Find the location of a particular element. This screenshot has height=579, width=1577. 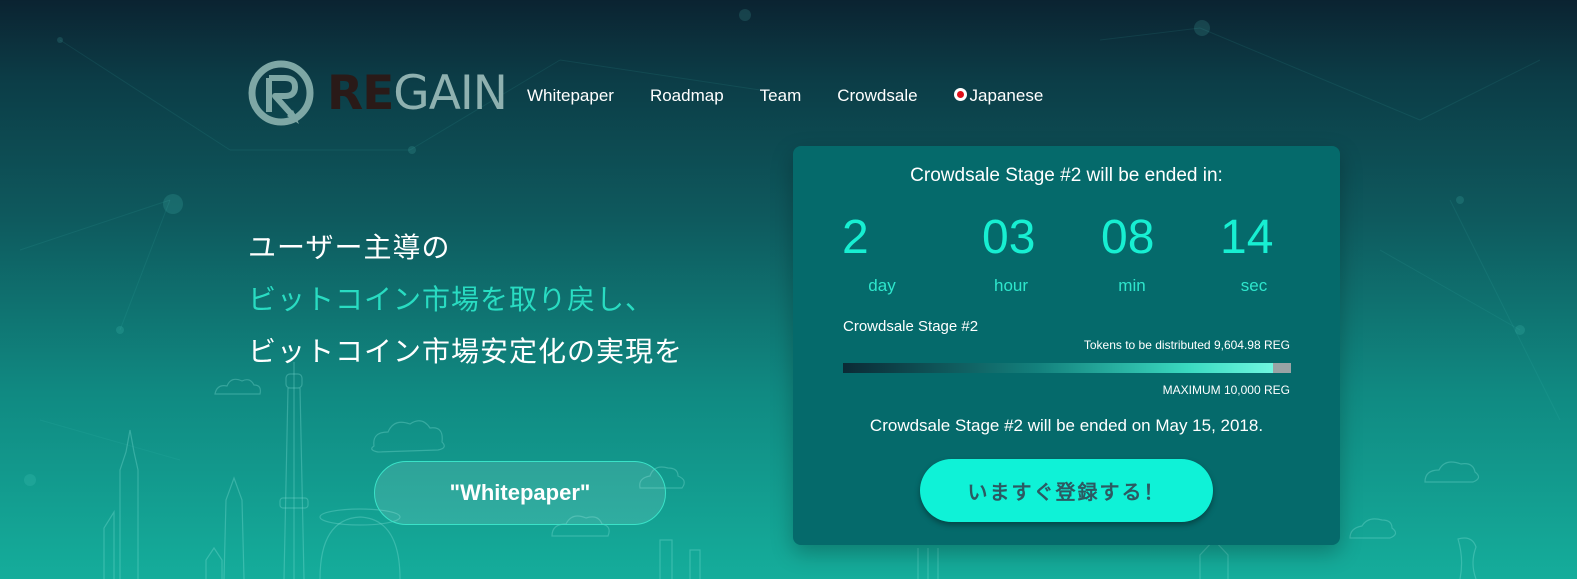

tokens-value: 9,604.98 REG is located at coordinates (1251, 345).